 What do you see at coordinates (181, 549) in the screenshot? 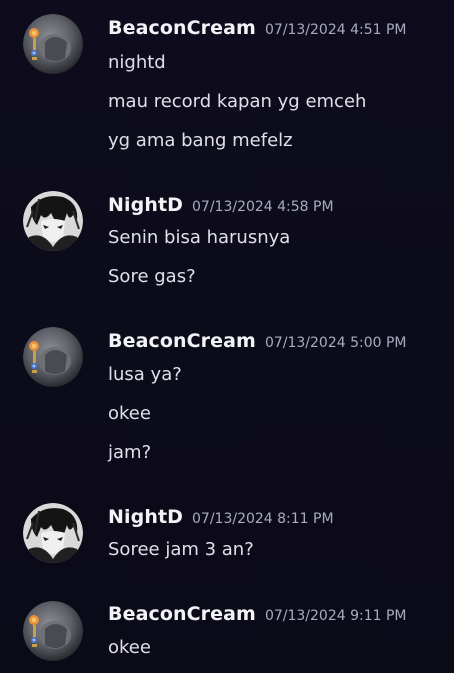
I see `message-text: Soree jam 3 an?` at bounding box center [181, 549].